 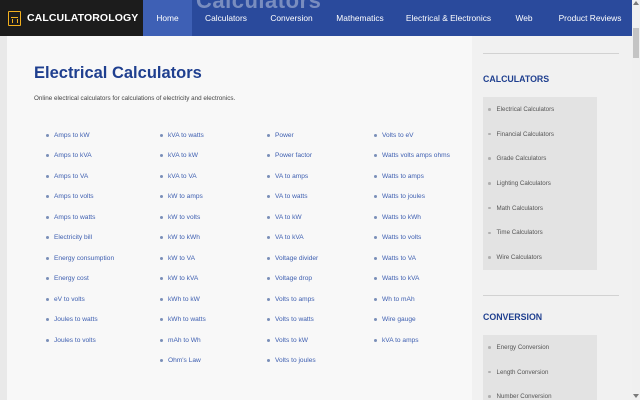 I want to click on calculator-link-volts-to-watts: Volts to watts, so click(x=292, y=320).